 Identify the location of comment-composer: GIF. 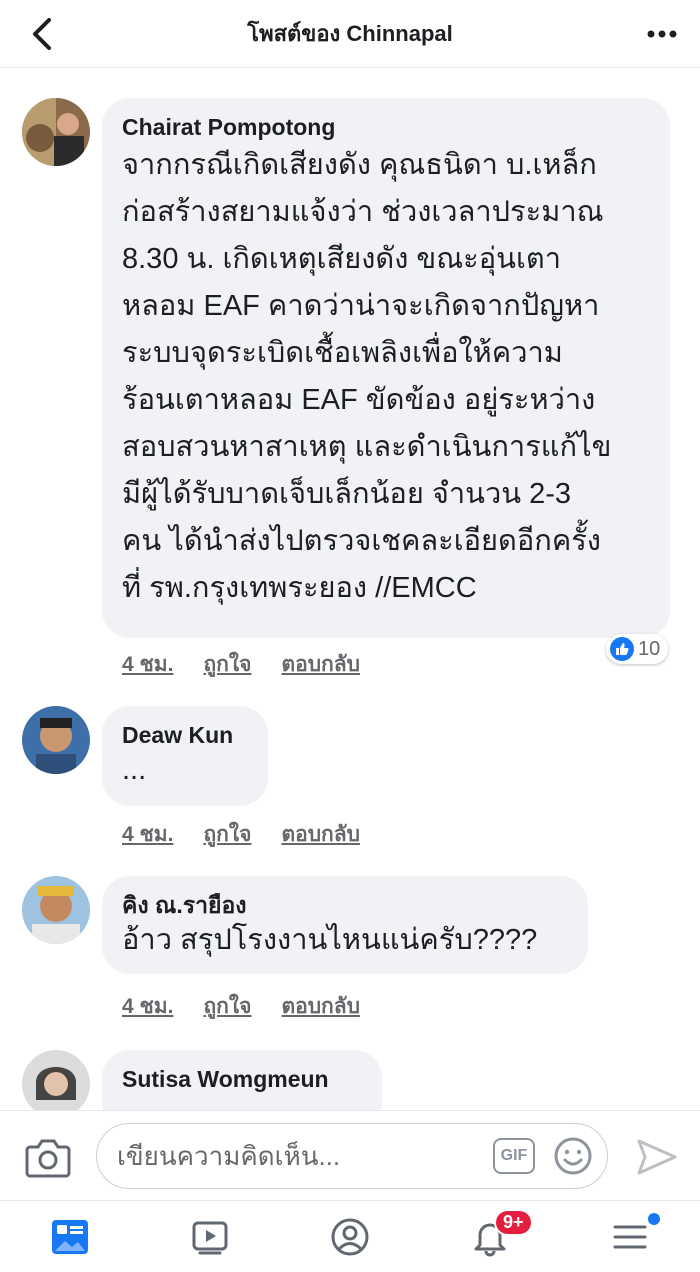
(350, 1155).